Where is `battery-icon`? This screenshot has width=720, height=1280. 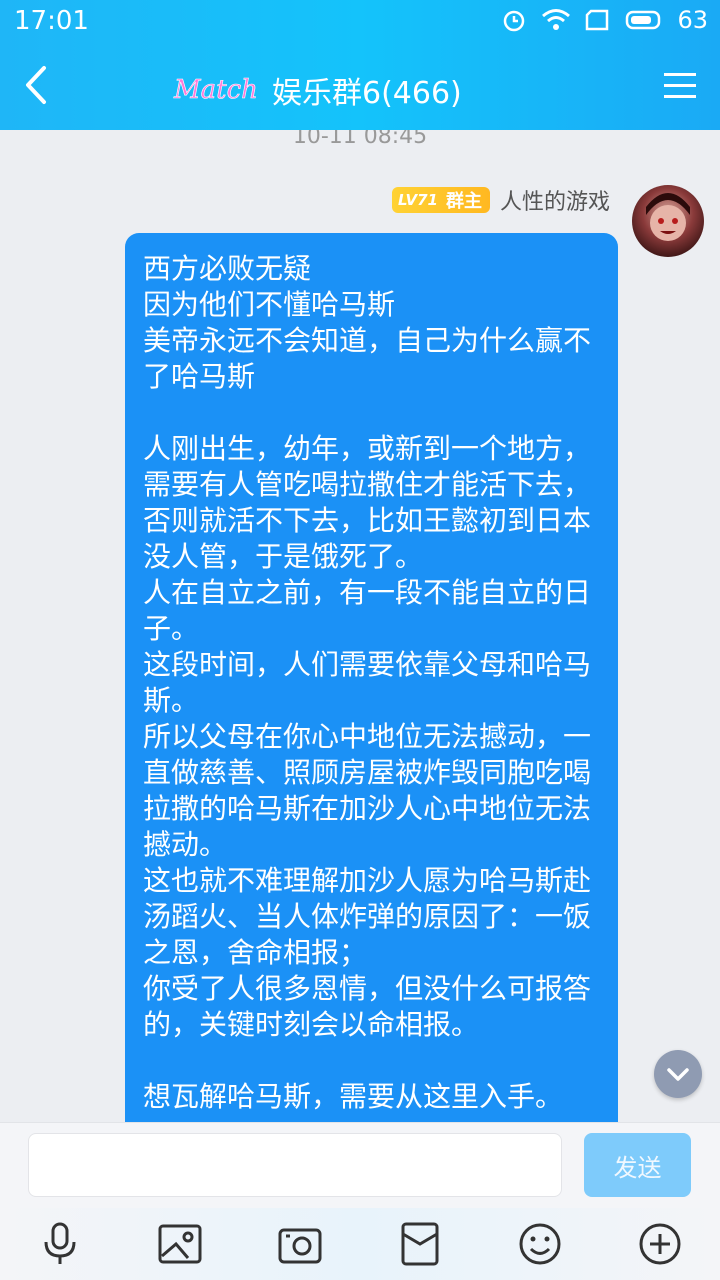
battery-icon is located at coordinates (643, 20).